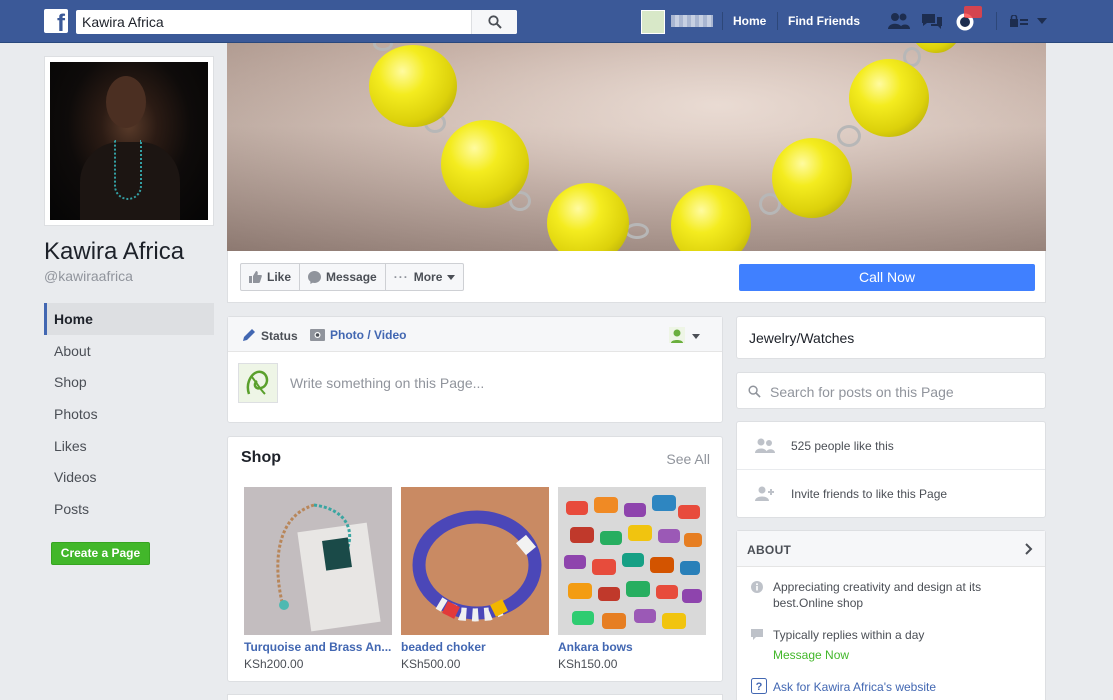 This screenshot has height=700, width=1113. What do you see at coordinates (317, 335) in the screenshot?
I see `camera-icon` at bounding box center [317, 335].